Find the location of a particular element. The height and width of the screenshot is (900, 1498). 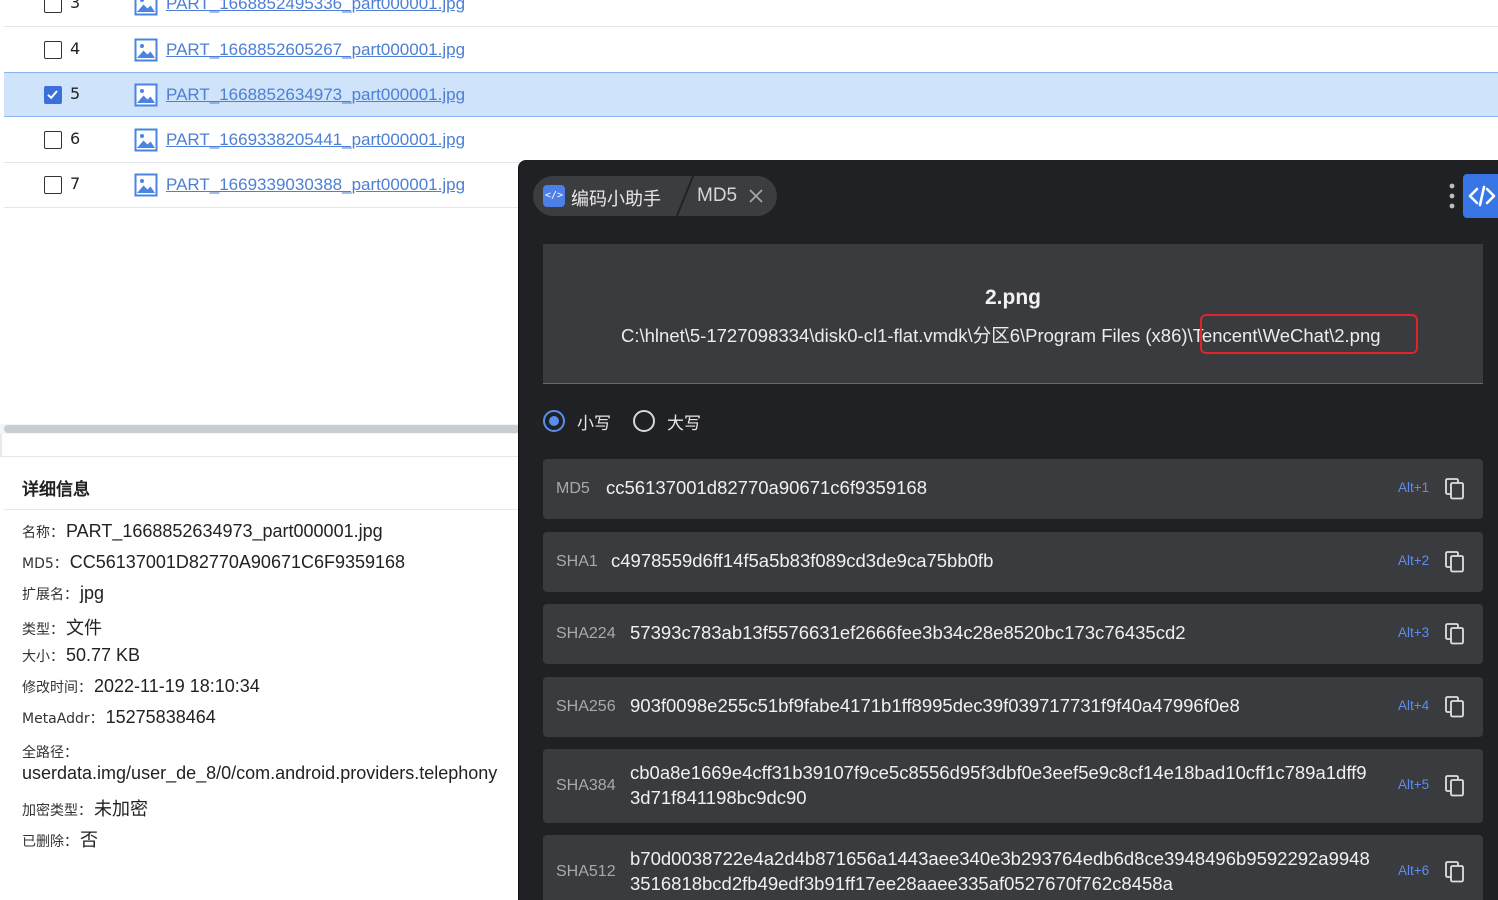

code-toggle-button is located at coordinates (1480, 196).